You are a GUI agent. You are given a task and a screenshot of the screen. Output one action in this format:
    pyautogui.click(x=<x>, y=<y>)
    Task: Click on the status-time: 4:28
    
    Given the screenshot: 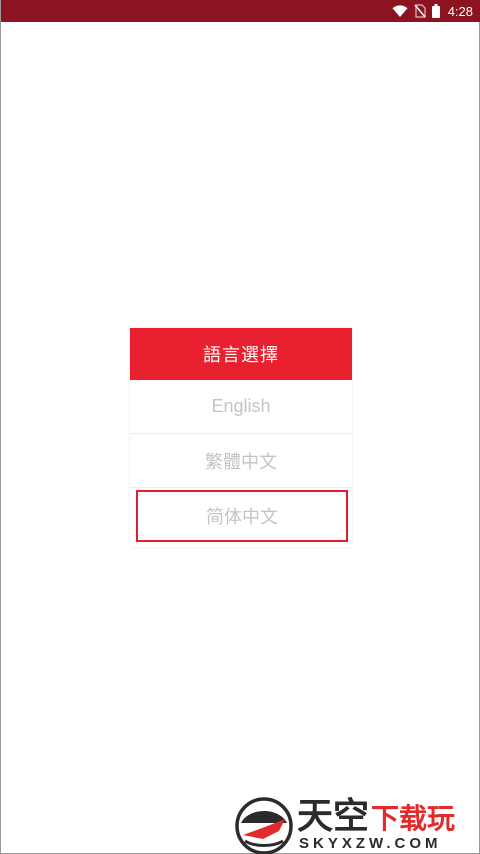 What is the action you would take?
    pyautogui.click(x=460, y=11)
    